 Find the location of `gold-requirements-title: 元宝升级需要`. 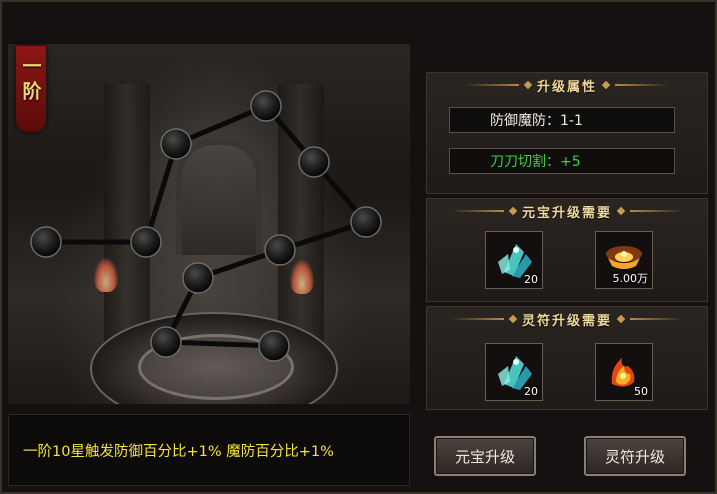

gold-requirements-title: 元宝升级需要 is located at coordinates (567, 212).